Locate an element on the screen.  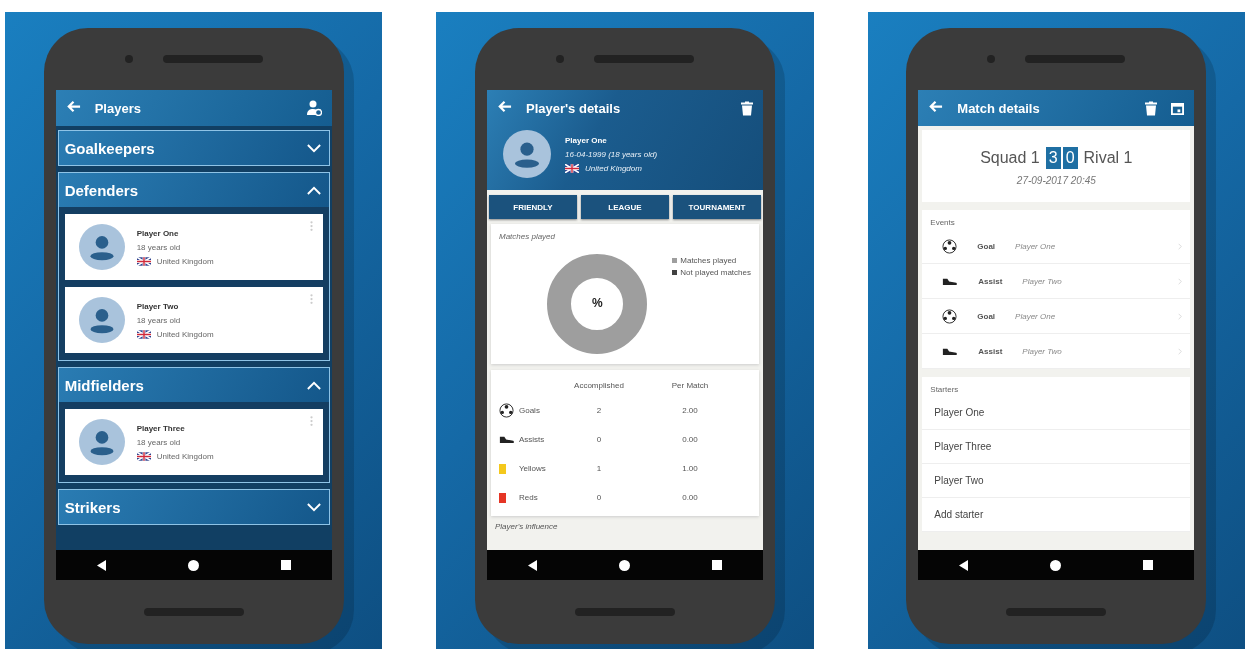
section-title: Player's influence is located at coordinates (526, 526).